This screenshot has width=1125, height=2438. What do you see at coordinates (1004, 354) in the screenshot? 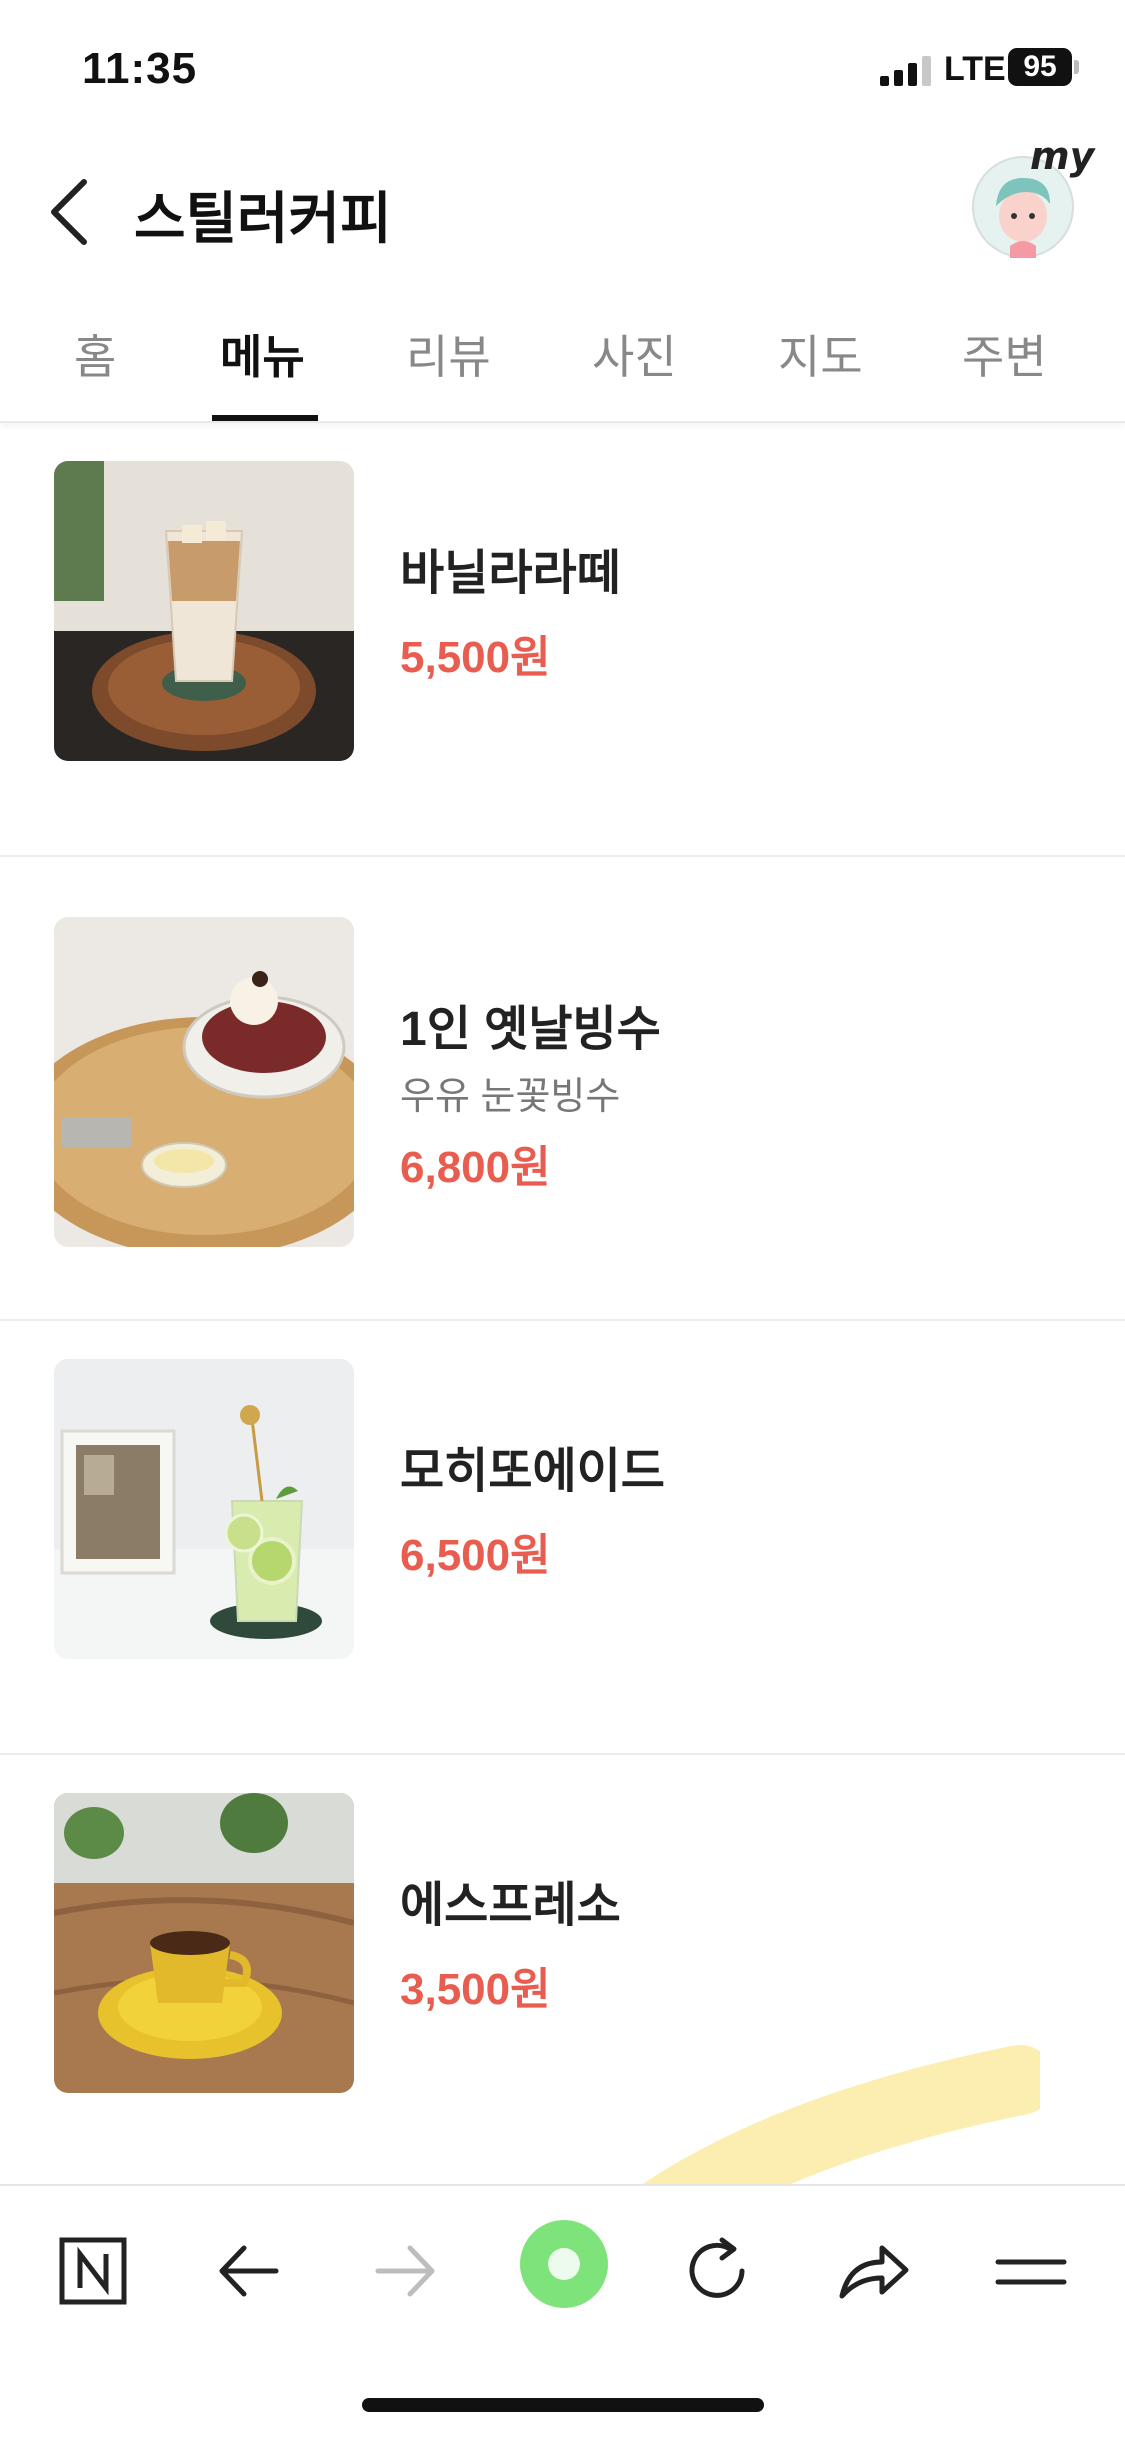
I see `tab-nearby: 주변` at bounding box center [1004, 354].